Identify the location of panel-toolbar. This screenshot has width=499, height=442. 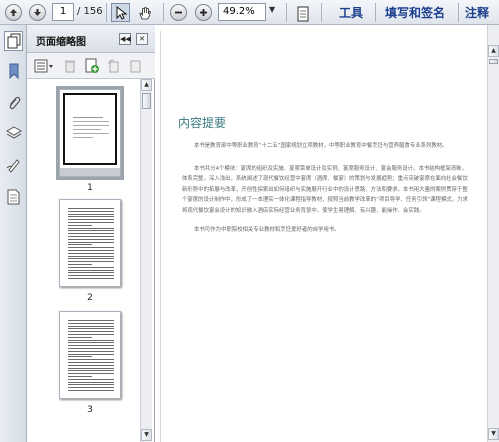
(91, 66).